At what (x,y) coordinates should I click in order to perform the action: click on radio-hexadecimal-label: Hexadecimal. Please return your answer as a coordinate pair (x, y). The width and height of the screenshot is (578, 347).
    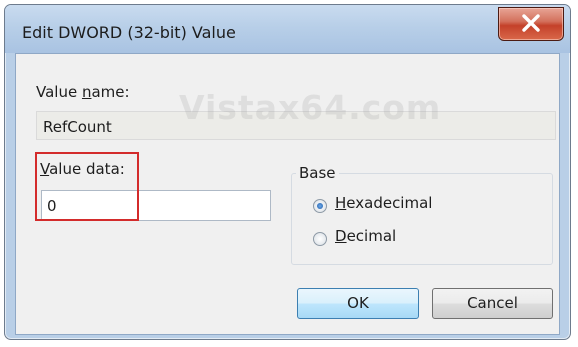
    Looking at the image, I should click on (383, 203).